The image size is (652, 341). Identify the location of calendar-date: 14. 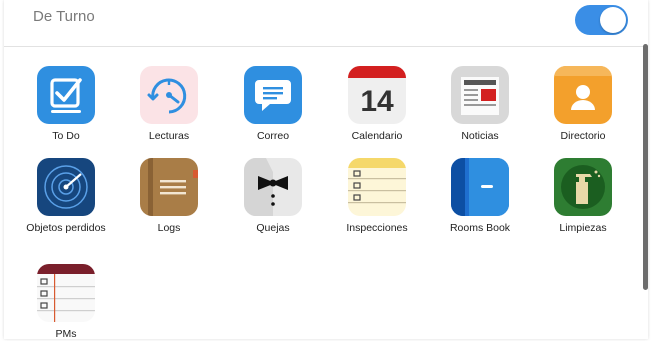
(377, 101).